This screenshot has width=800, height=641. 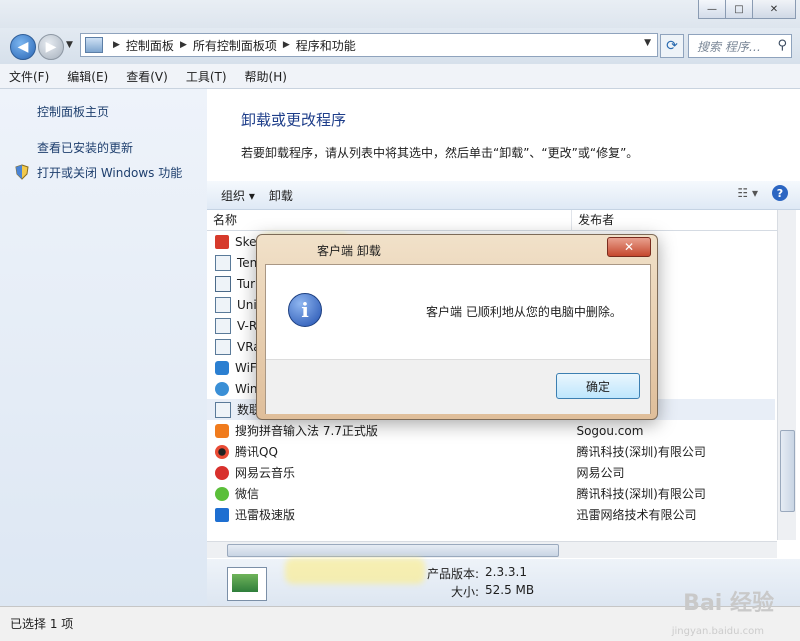 I want to click on wifi-icon, so click(x=222, y=367).